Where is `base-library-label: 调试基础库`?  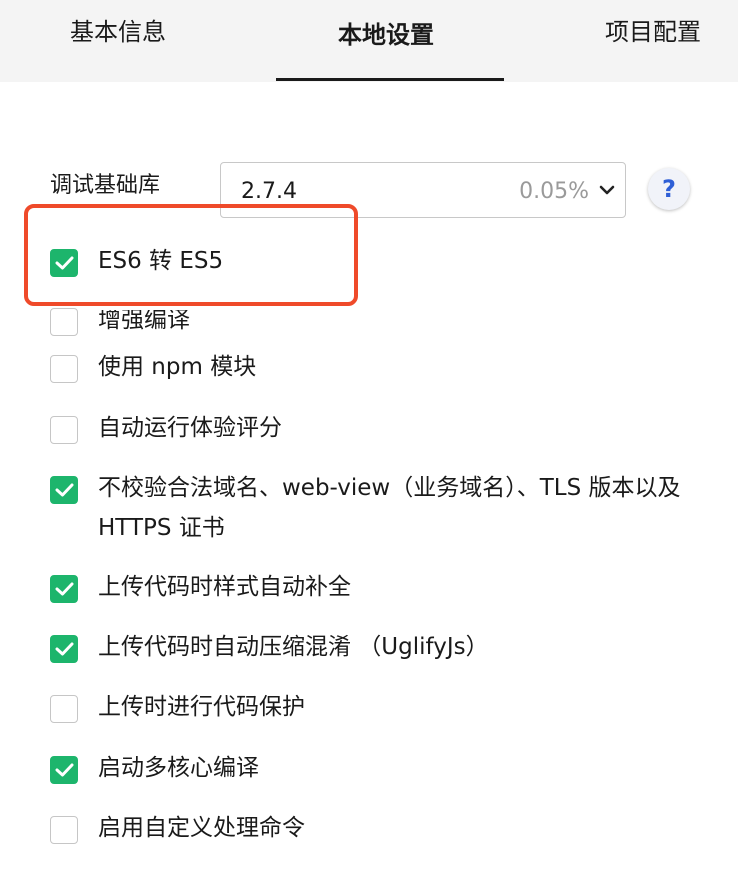
base-library-label: 调试基础库 is located at coordinates (105, 185).